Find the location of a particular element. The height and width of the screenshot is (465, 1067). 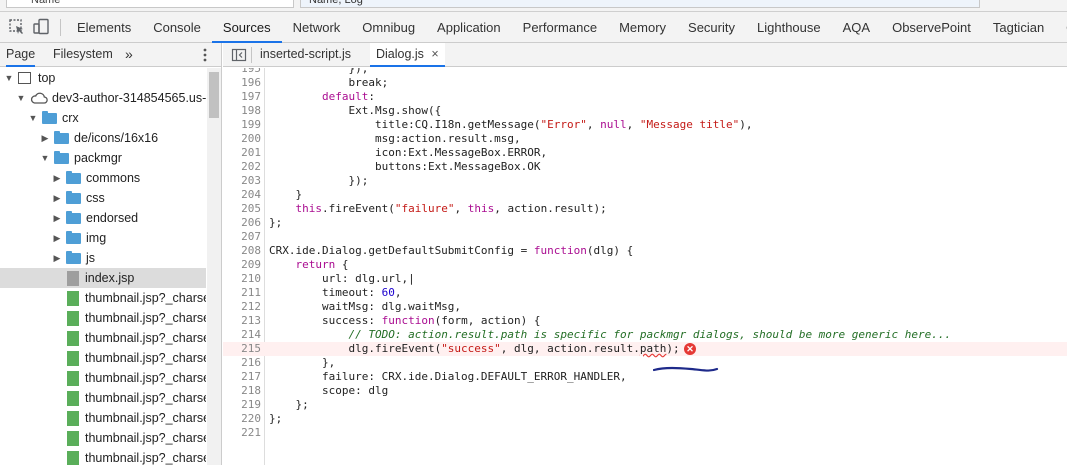

code-line: 196 break; is located at coordinates (645, 83).